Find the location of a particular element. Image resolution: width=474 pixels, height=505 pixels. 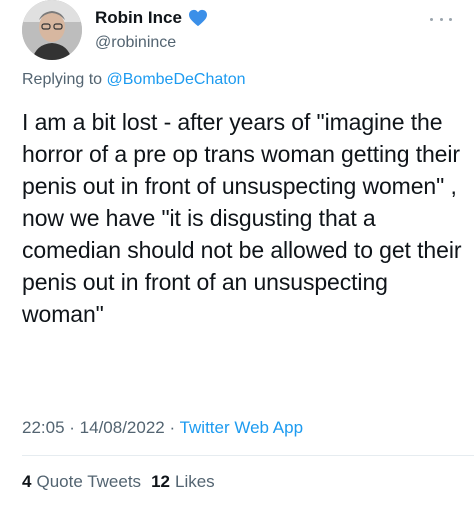

likes-link: 12 Likes is located at coordinates (183, 482).